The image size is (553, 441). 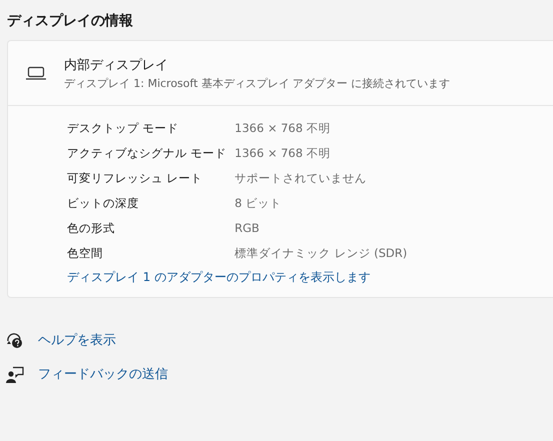 What do you see at coordinates (103, 374) in the screenshot?
I see `feedback-link: フィードバックの送信` at bounding box center [103, 374].